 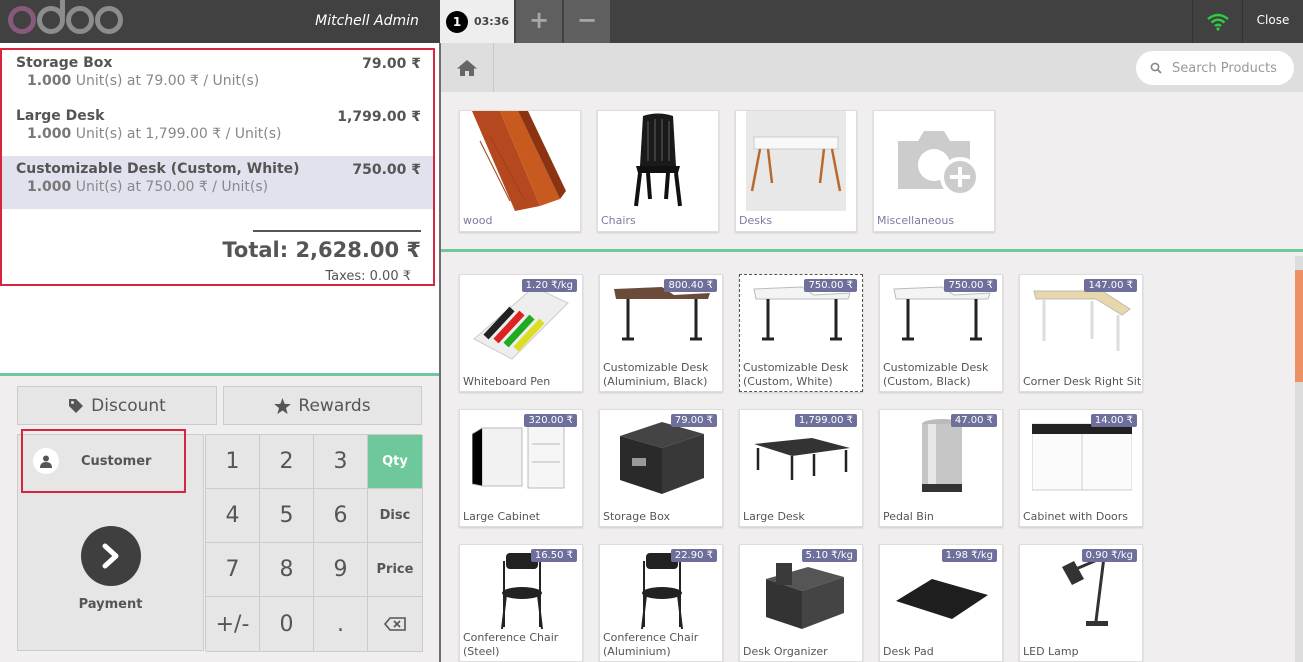 I want to click on search-box: Search Products, so click(x=1215, y=68).